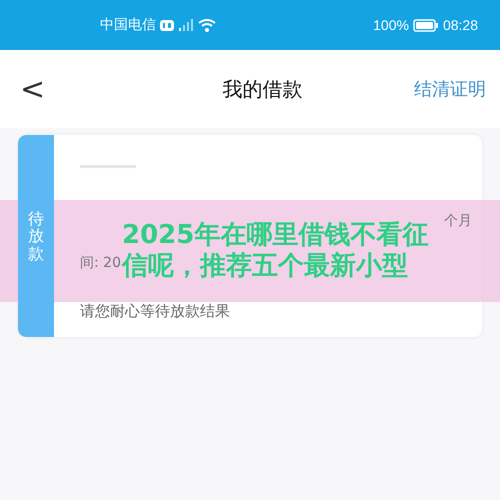 The width and height of the screenshot is (500, 500). What do you see at coordinates (460, 25) in the screenshot?
I see `clock: 08:28` at bounding box center [460, 25].